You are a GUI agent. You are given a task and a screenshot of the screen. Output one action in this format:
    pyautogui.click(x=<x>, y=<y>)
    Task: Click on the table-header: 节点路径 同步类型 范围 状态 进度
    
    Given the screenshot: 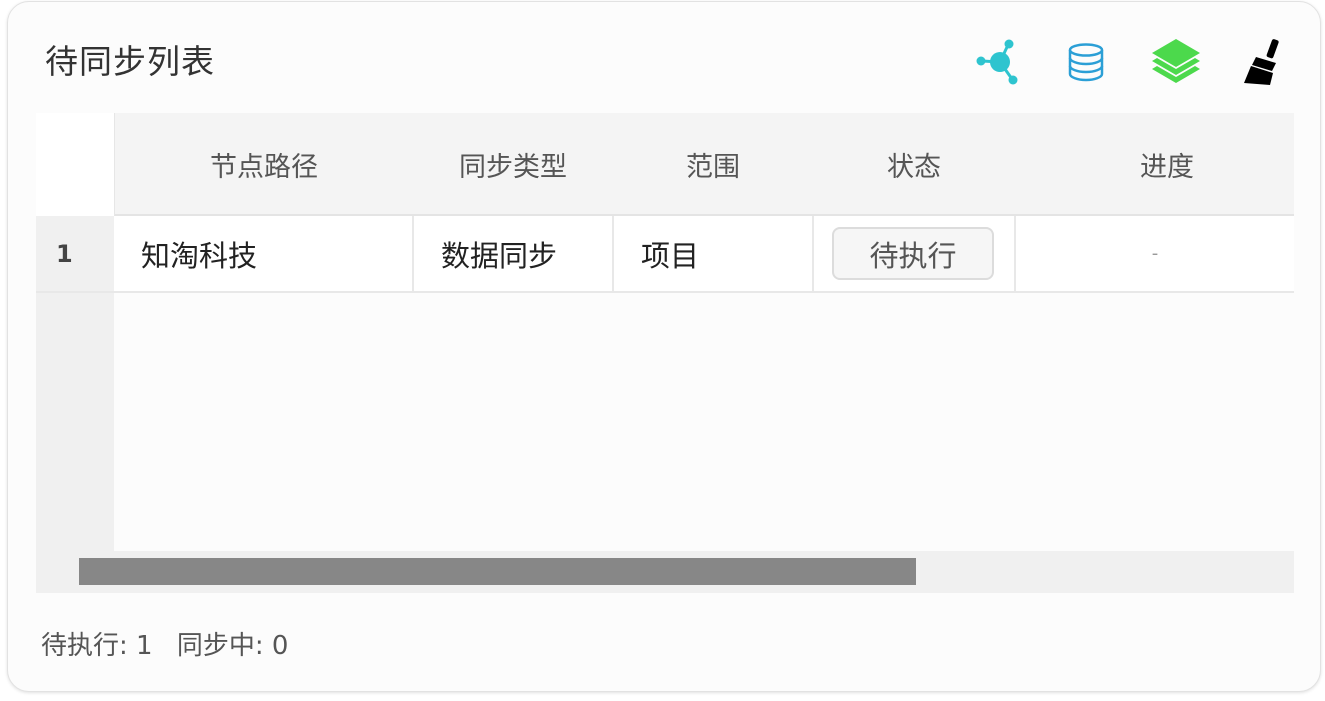 What is the action you would take?
    pyautogui.click(x=704, y=164)
    